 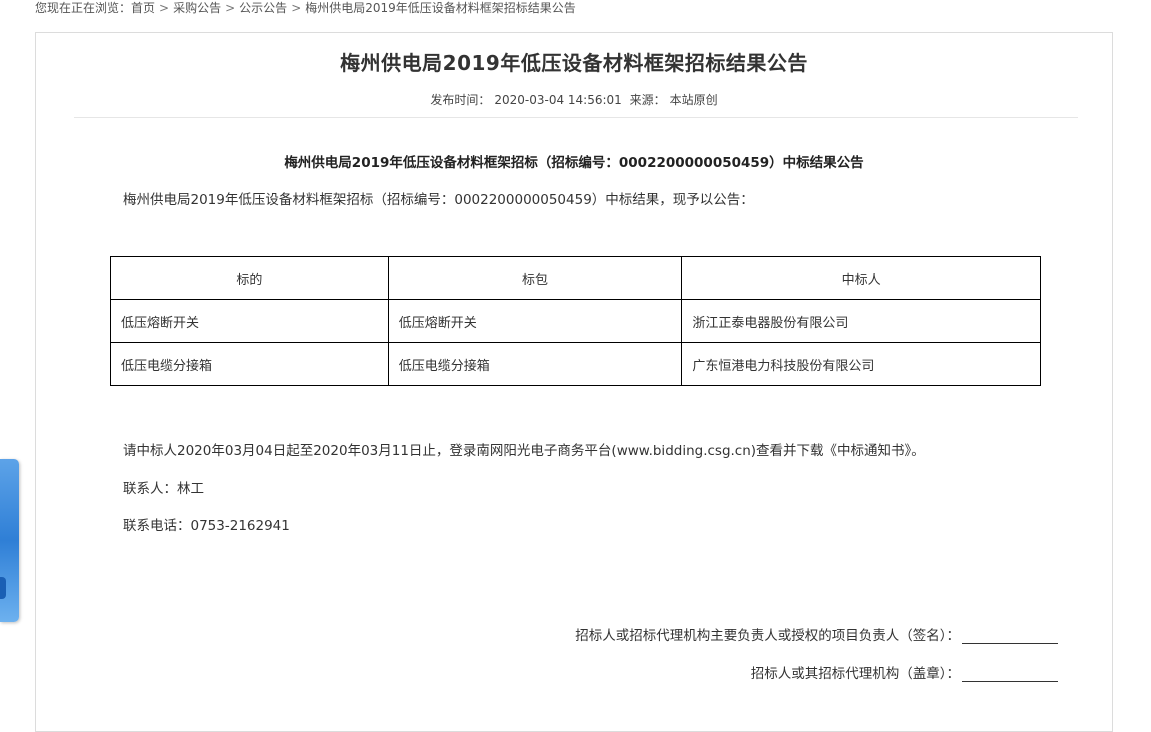 I want to click on header-lot: 标包, so click(x=535, y=278).